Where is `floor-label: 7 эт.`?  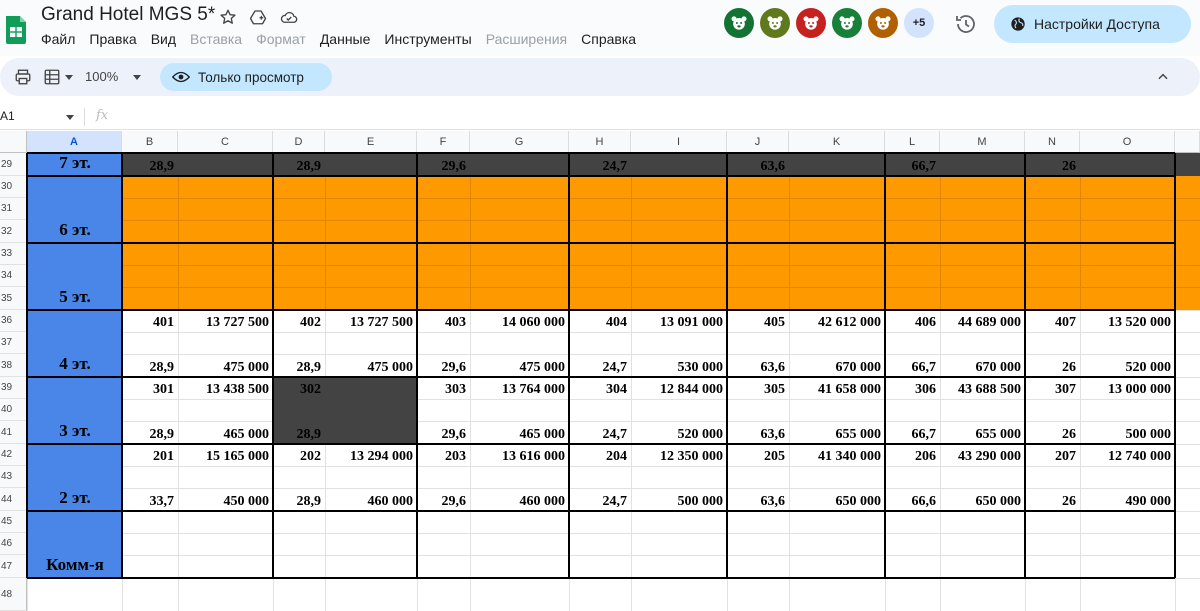
floor-label: 7 эт. is located at coordinates (75, 164).